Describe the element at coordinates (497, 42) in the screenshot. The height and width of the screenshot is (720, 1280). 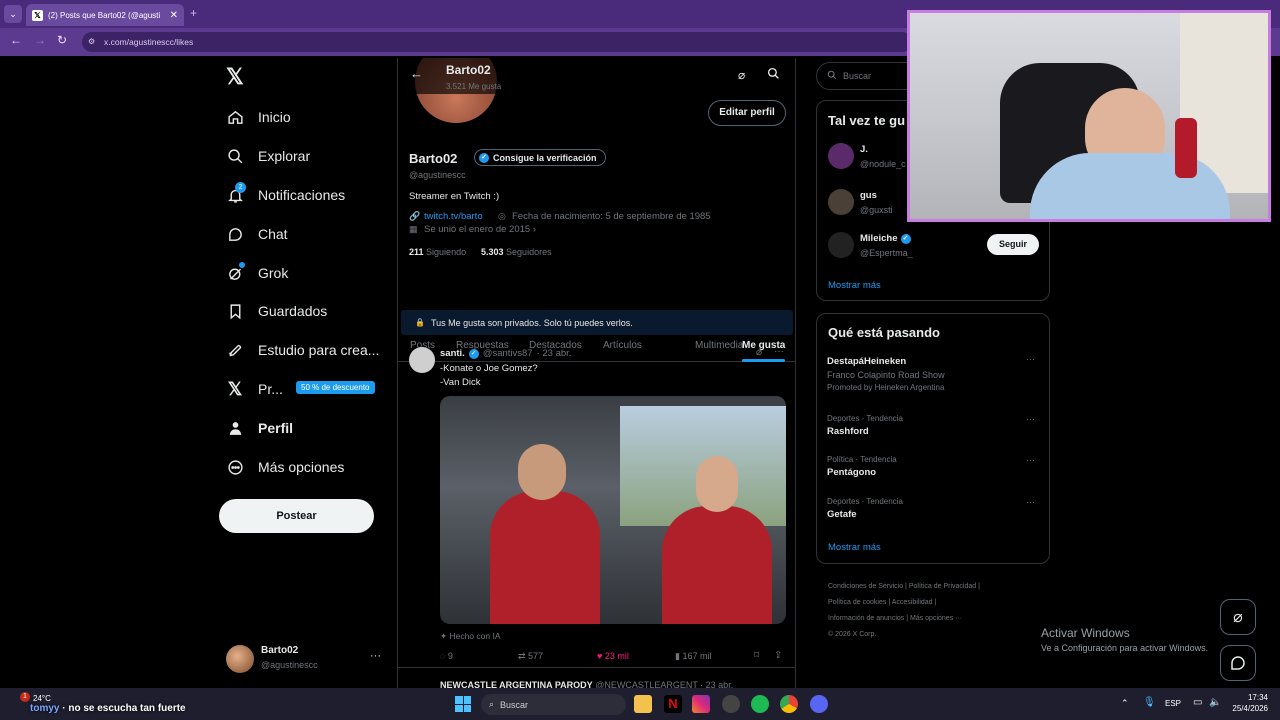
I see `address-bar: x.com/agustinescc/likes` at that location.